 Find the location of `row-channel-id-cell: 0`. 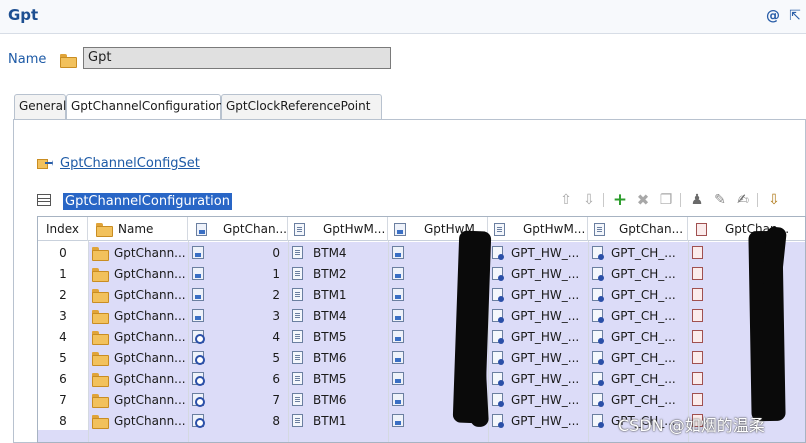

row-channel-id-cell: 0 is located at coordinates (238, 252).